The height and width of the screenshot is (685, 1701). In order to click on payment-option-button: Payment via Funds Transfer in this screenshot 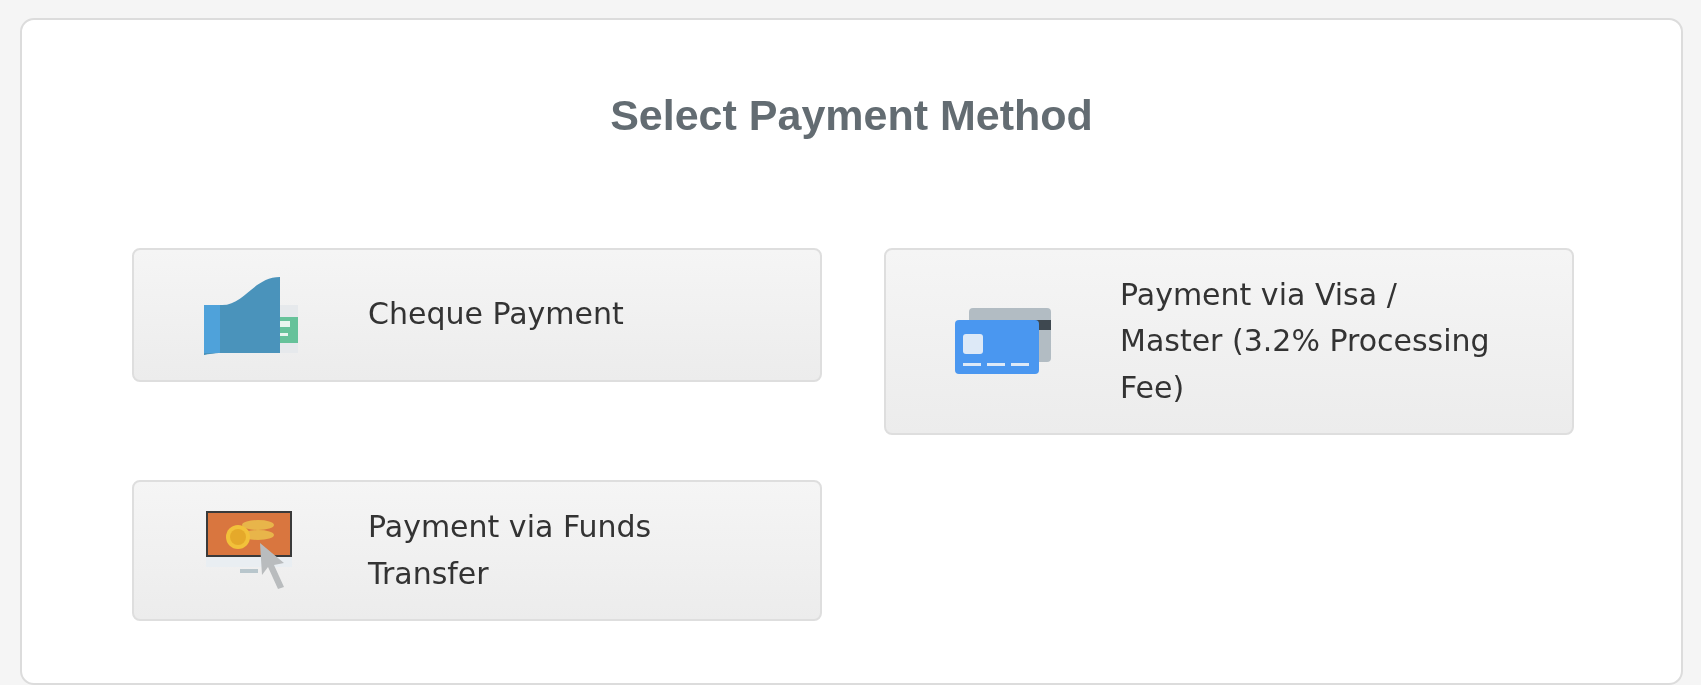, I will do `click(477, 551)`.